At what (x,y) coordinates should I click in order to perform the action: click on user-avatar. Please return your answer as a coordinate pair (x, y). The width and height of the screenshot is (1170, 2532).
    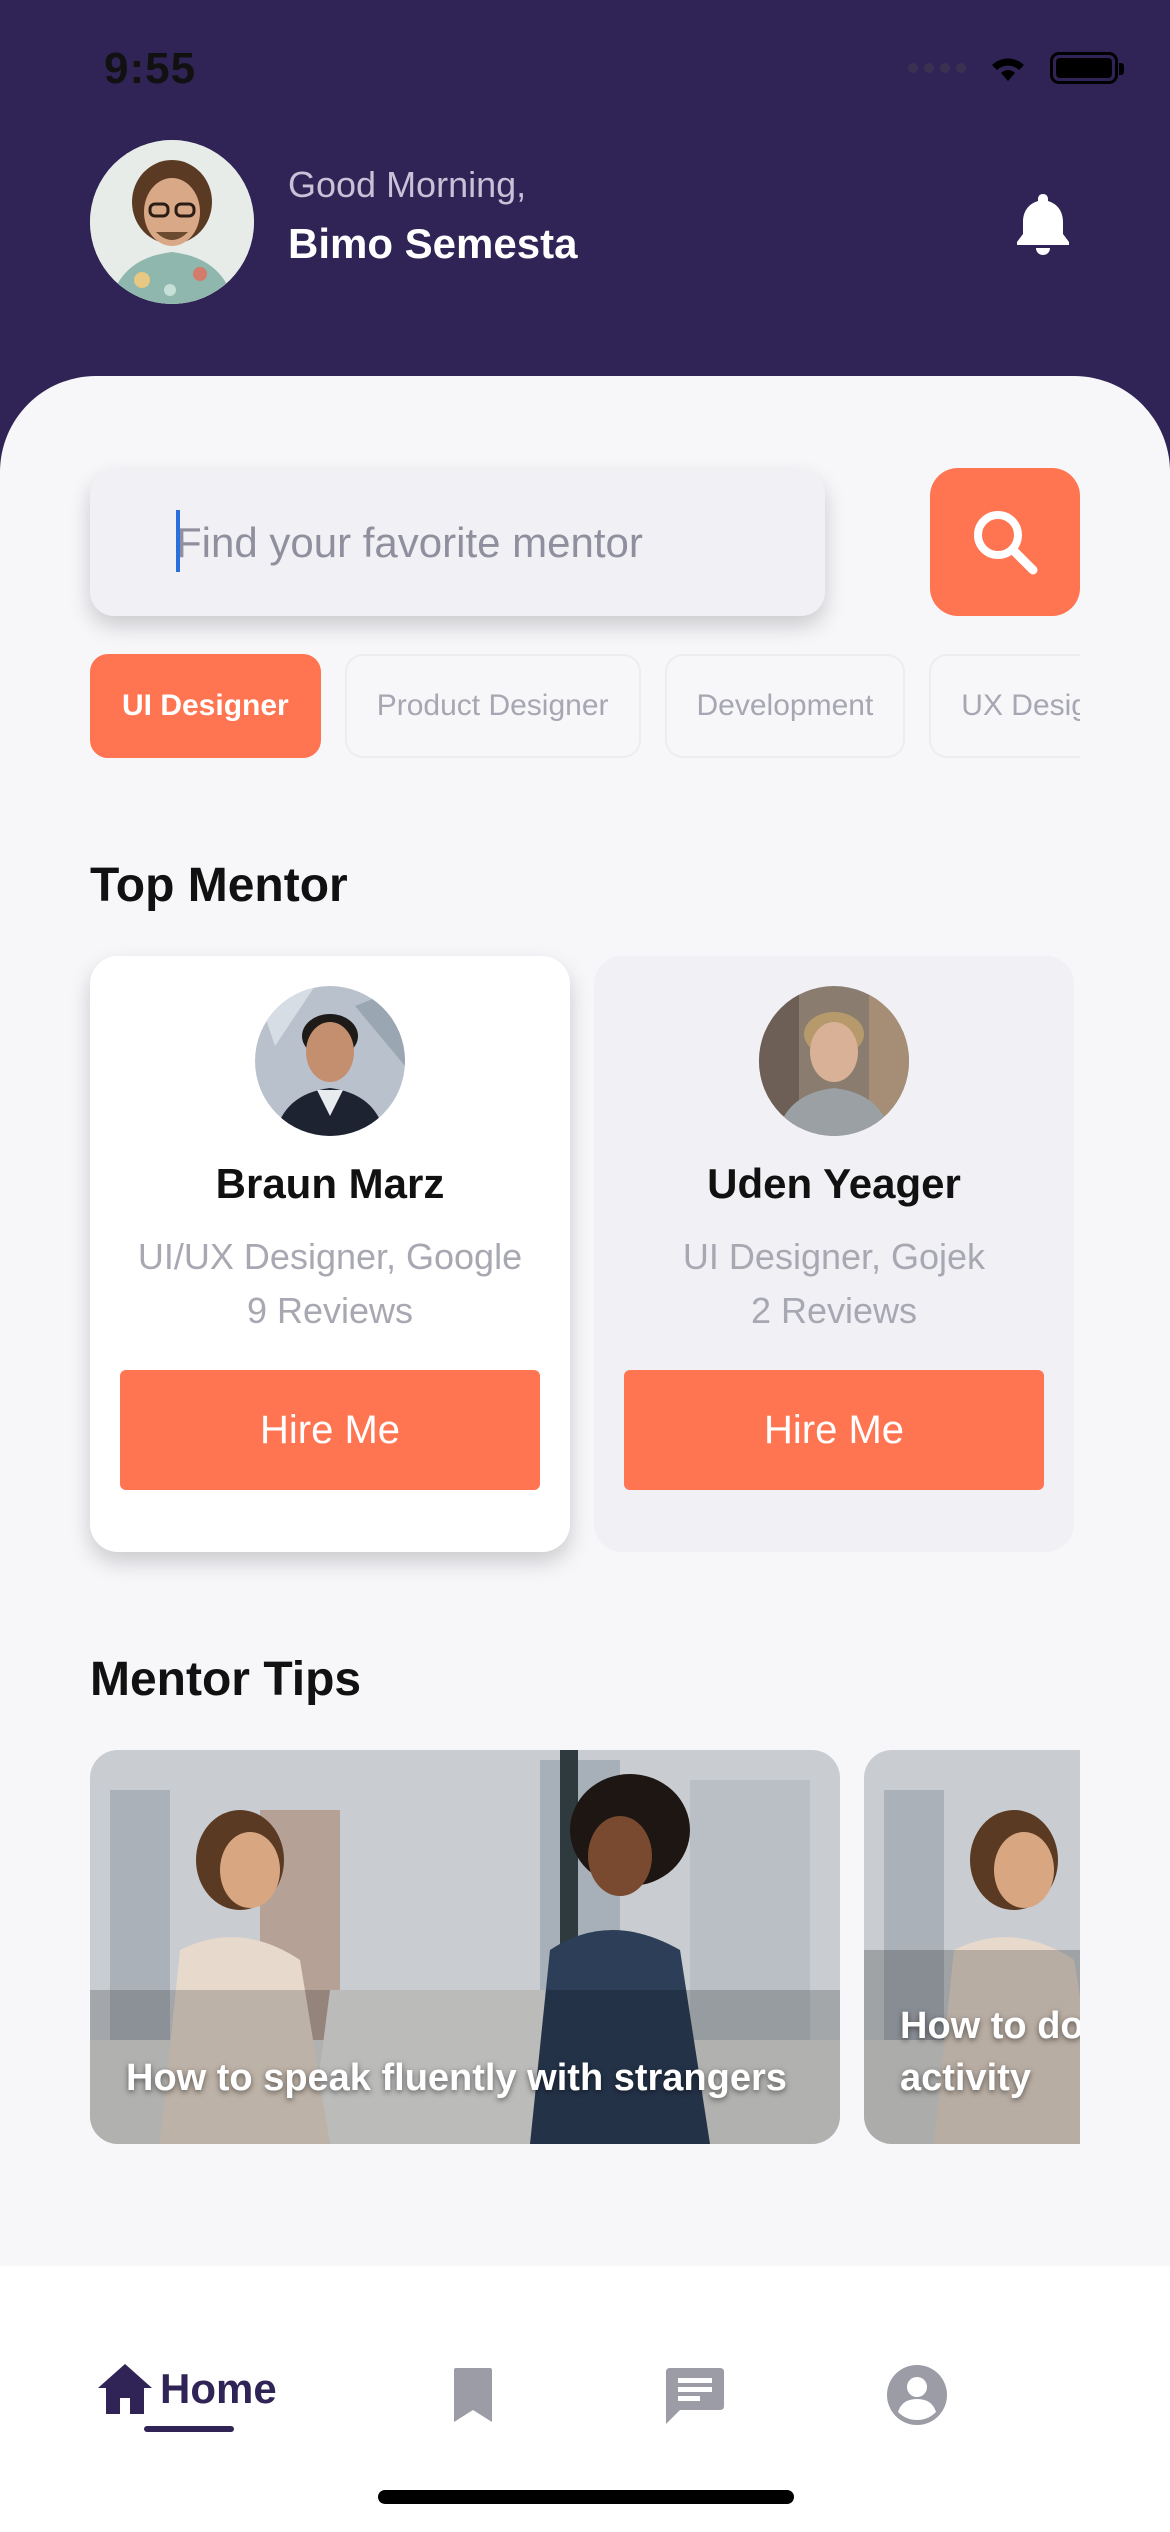
    Looking at the image, I should click on (172, 222).